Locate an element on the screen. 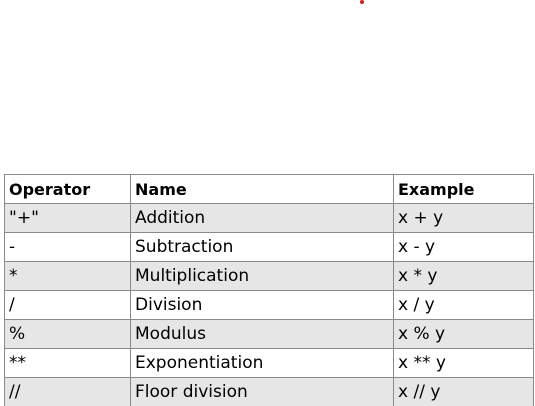  operator-cell: "+" is located at coordinates (67, 218).